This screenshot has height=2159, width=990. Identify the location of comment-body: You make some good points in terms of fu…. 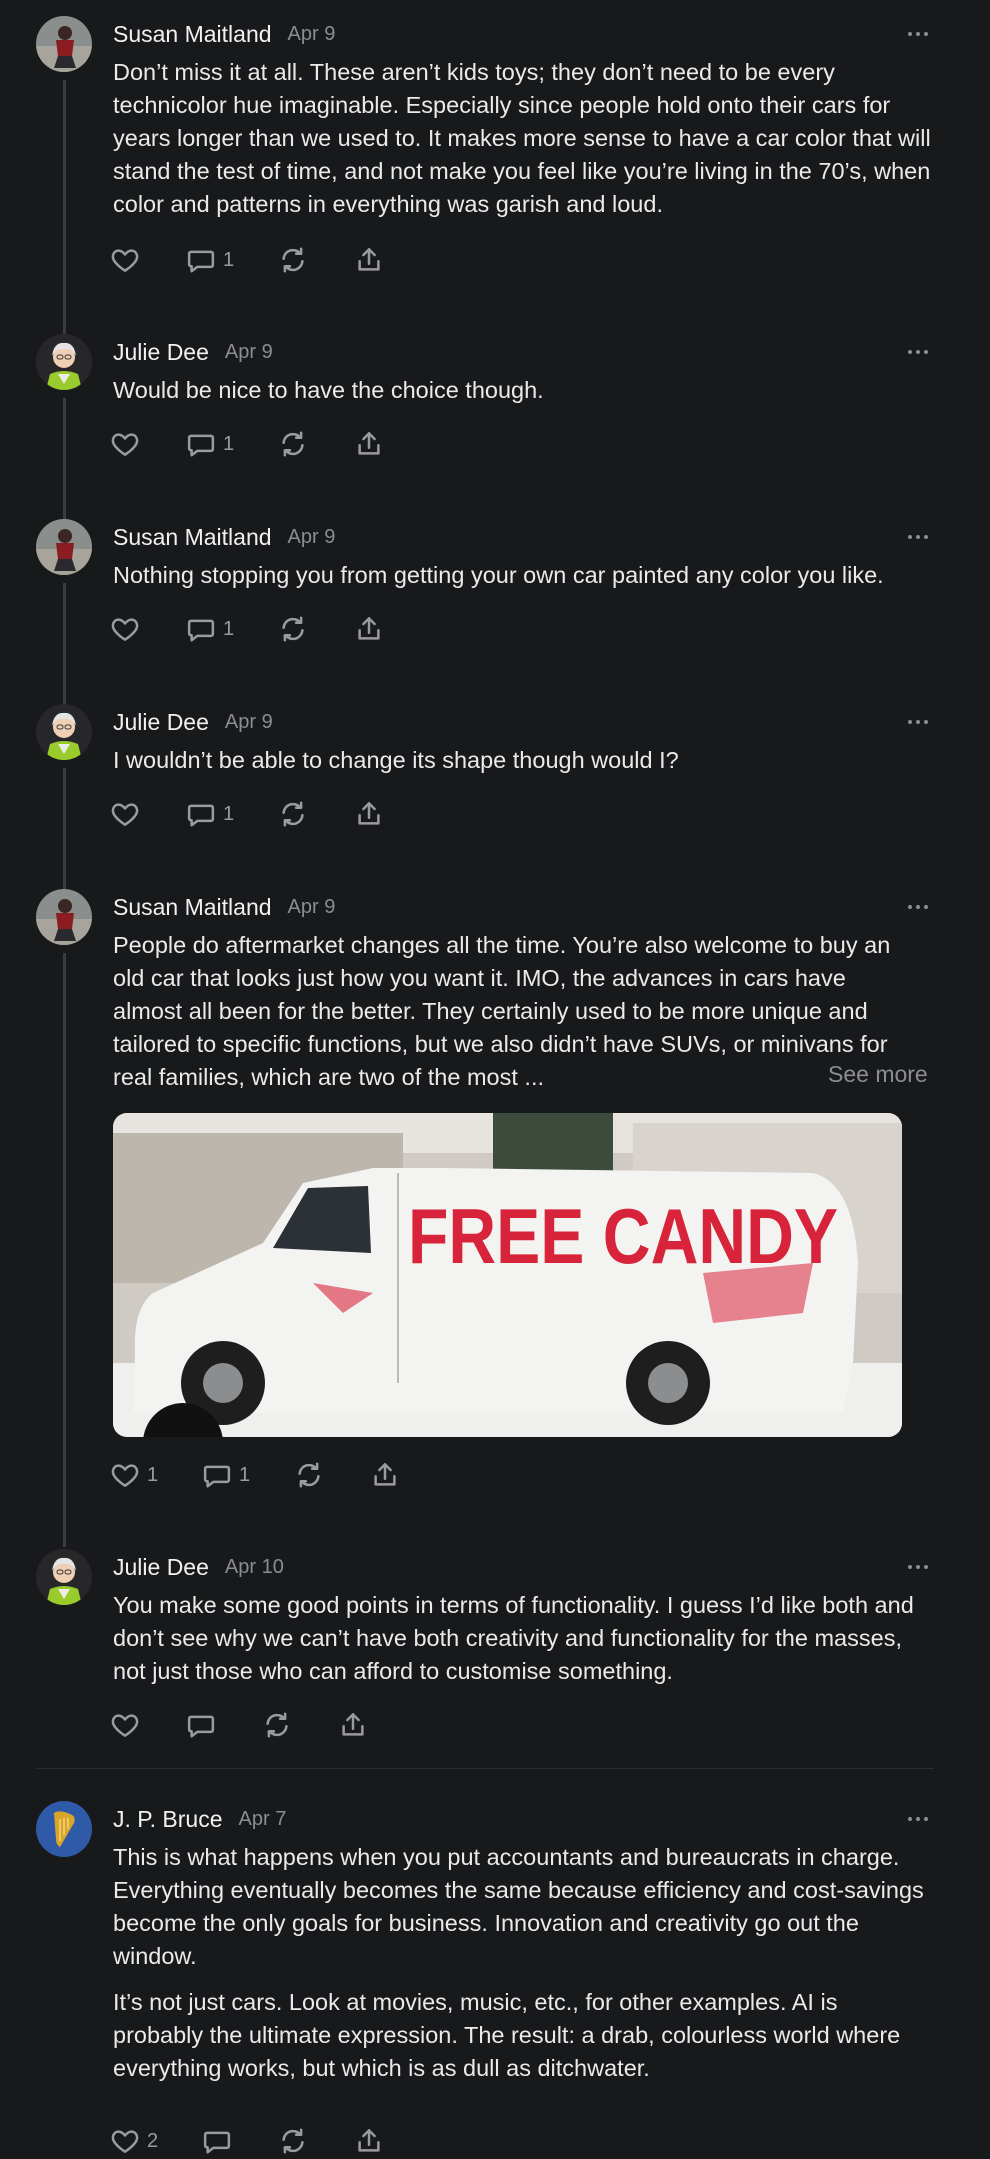
(523, 1638).